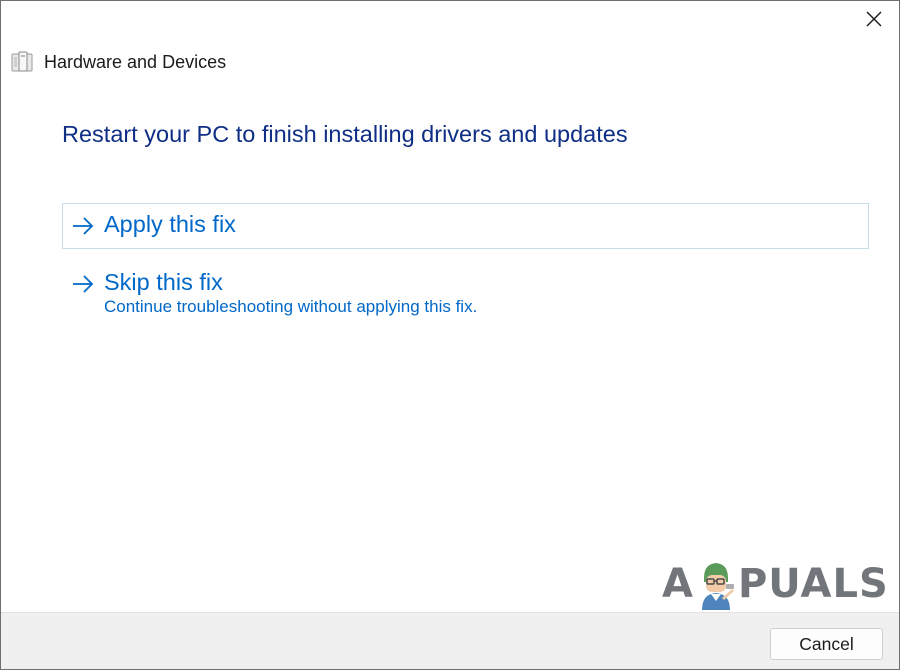  I want to click on close-icon, so click(874, 19).